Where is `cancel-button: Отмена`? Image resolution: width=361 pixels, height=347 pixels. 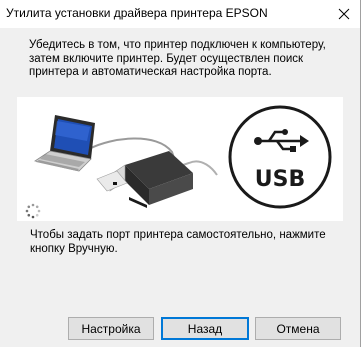
cancel-button: Отмена is located at coordinates (298, 328).